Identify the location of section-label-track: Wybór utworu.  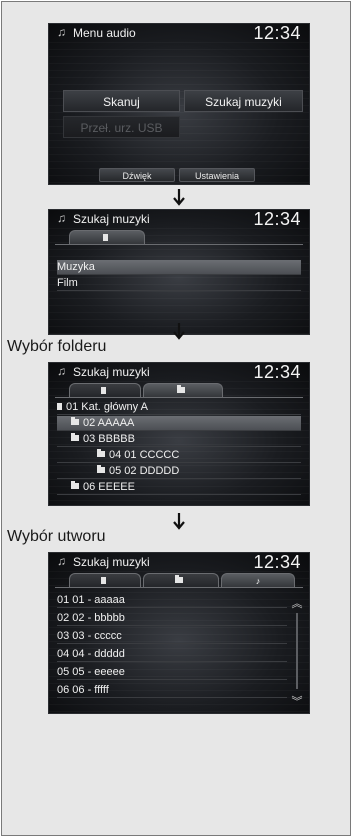
(56, 536).